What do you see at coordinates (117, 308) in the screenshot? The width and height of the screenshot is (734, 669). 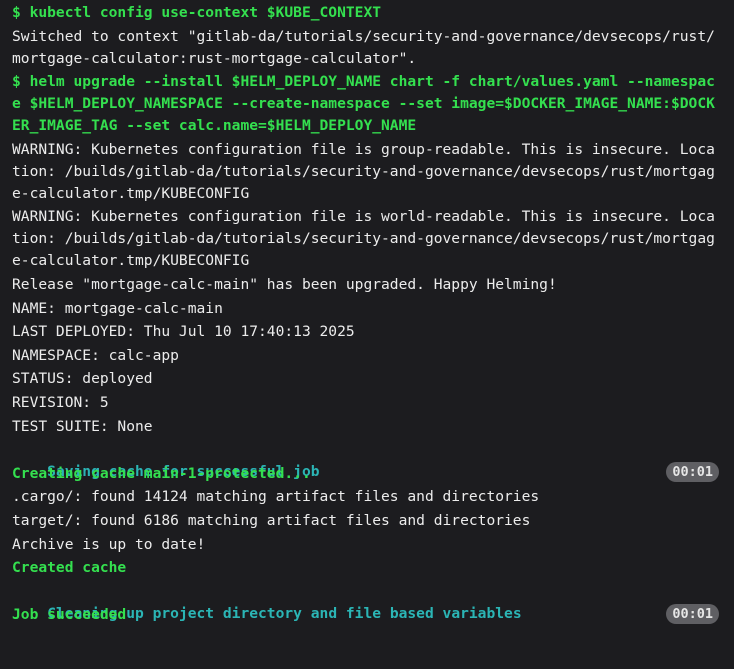 I see `log-line-output: NAME: mortgage-calc-main` at bounding box center [117, 308].